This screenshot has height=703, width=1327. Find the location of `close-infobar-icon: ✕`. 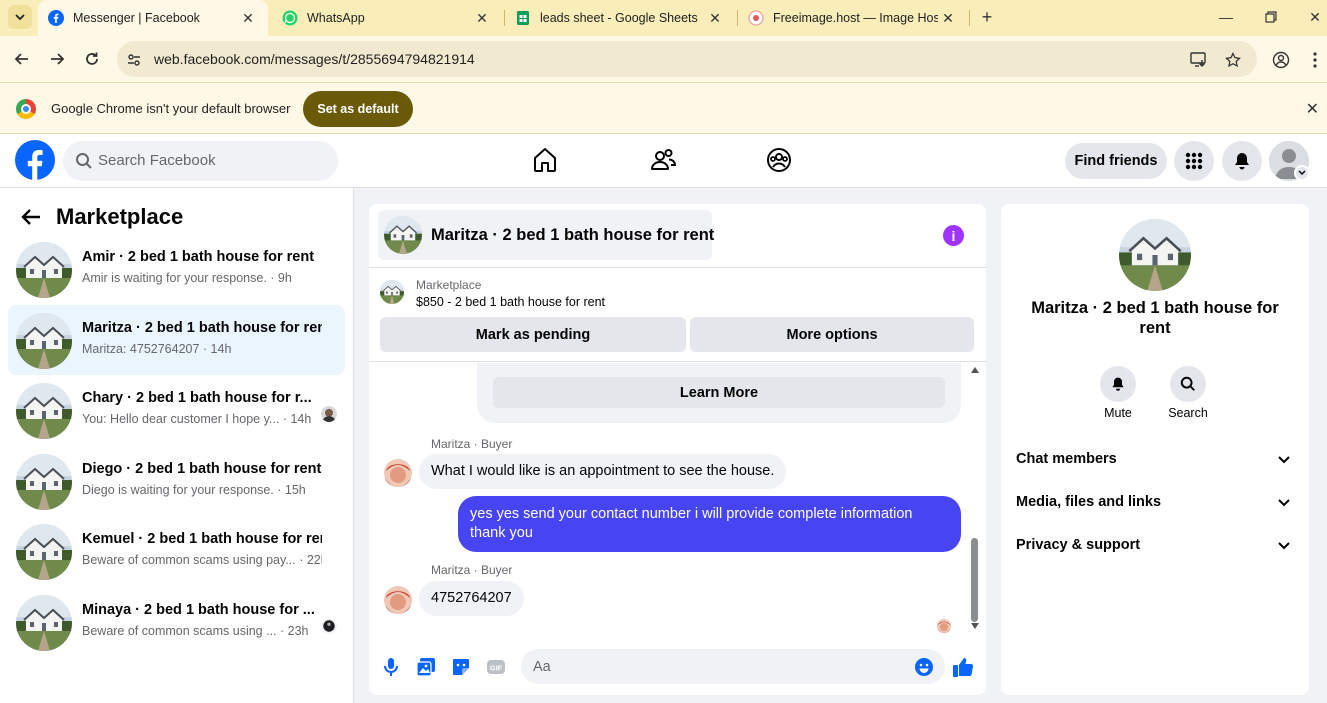

close-infobar-icon: ✕ is located at coordinates (1312, 109).